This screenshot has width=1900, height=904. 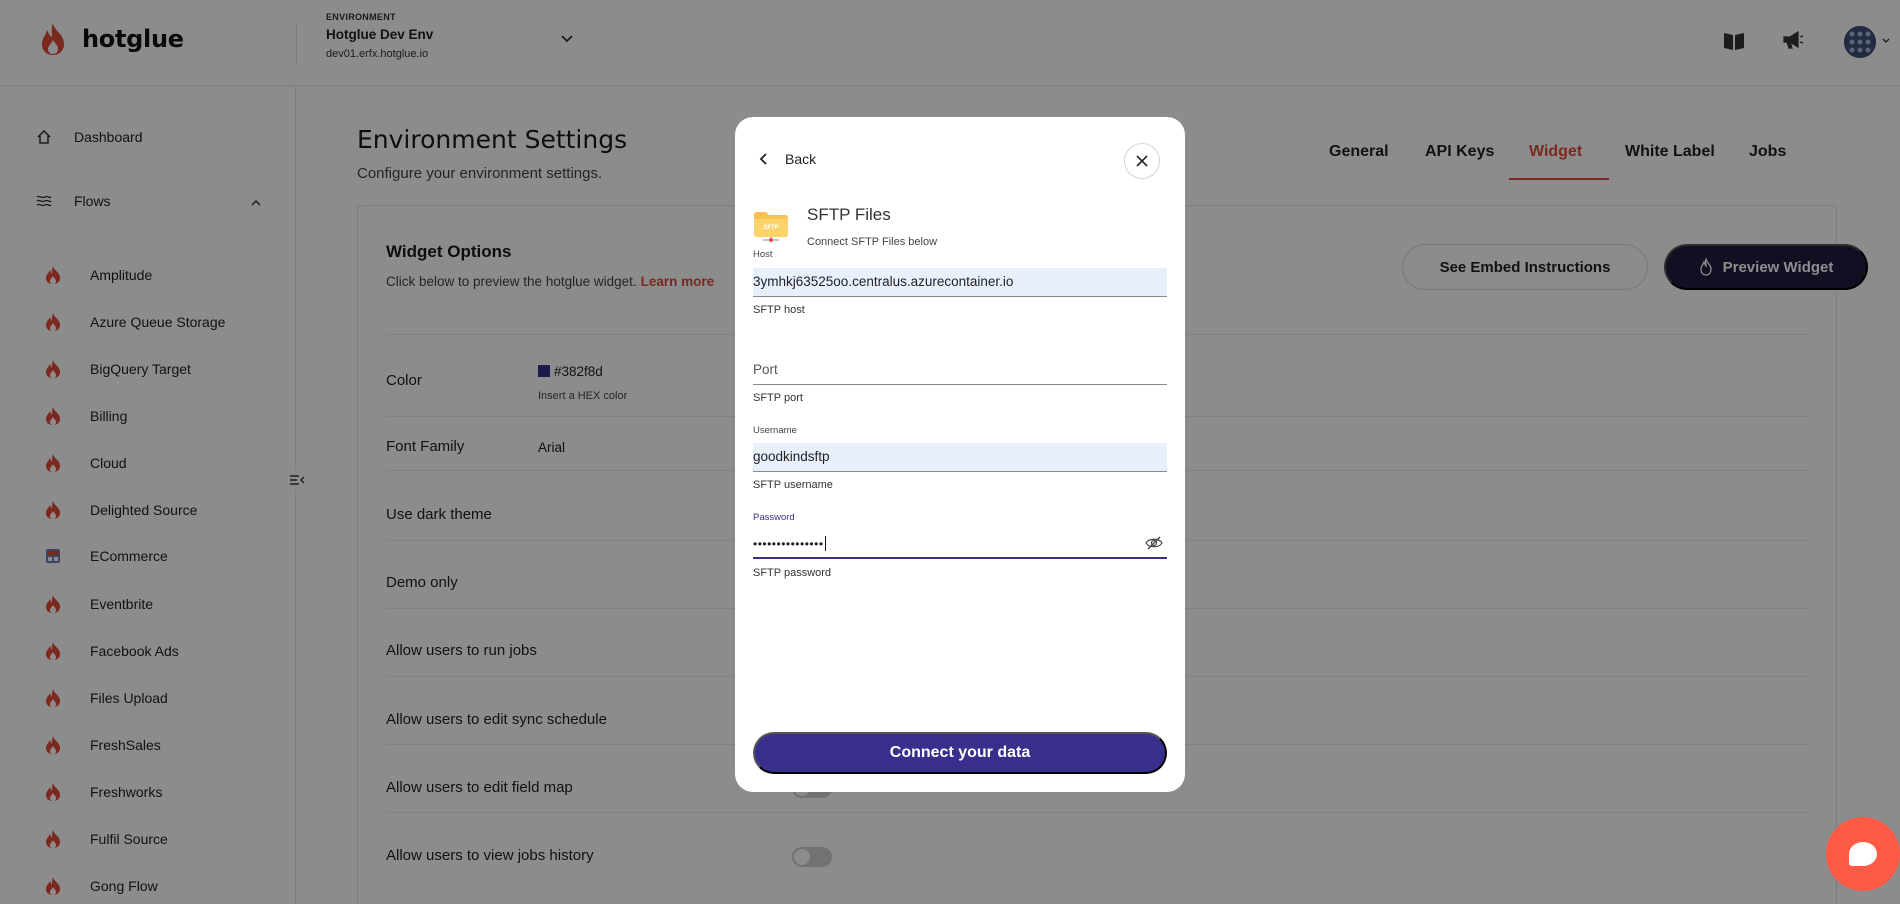 What do you see at coordinates (763, 254) in the screenshot?
I see `host-label: Host` at bounding box center [763, 254].